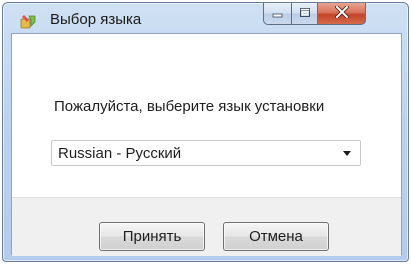 This screenshot has width=411, height=264. I want to click on minimize-icon, so click(278, 14).